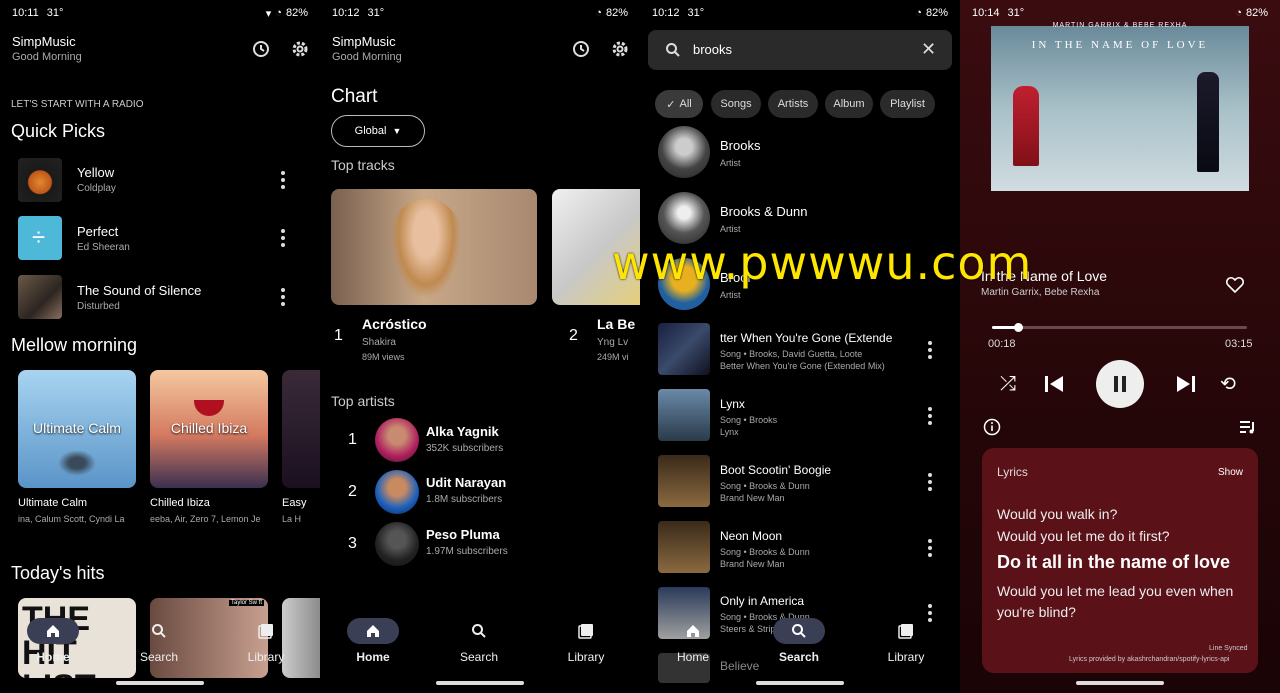 The image size is (1280, 693). What do you see at coordinates (751, 536) in the screenshot?
I see `result-title: Neon Moon` at bounding box center [751, 536].